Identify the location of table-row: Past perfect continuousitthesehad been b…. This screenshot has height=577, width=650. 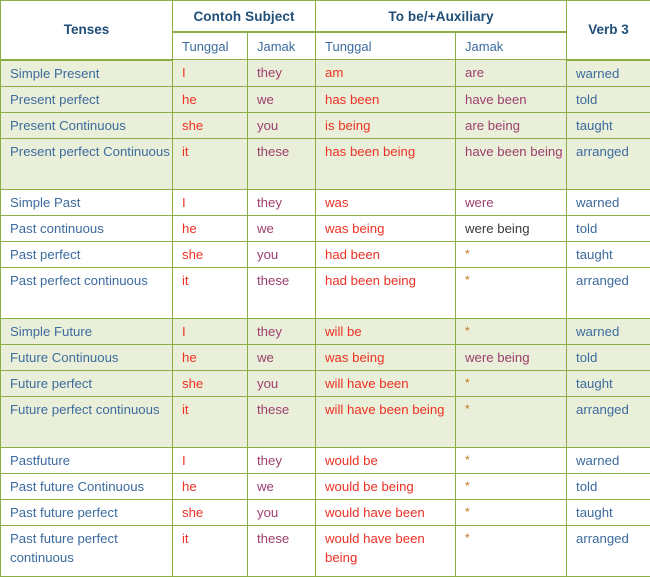
(325, 292).